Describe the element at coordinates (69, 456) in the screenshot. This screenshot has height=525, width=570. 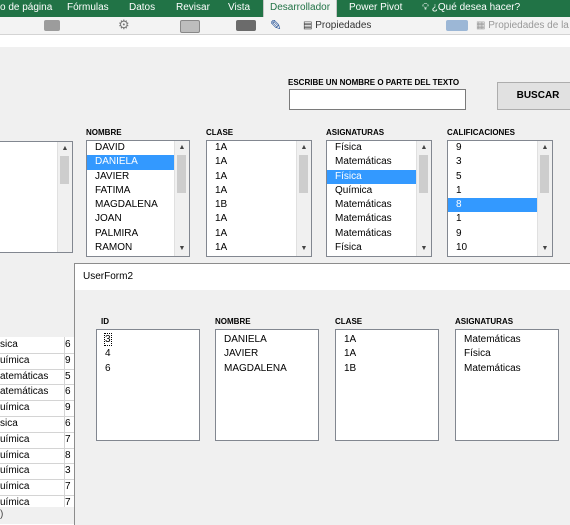
I see `grade-cell: 8` at that location.